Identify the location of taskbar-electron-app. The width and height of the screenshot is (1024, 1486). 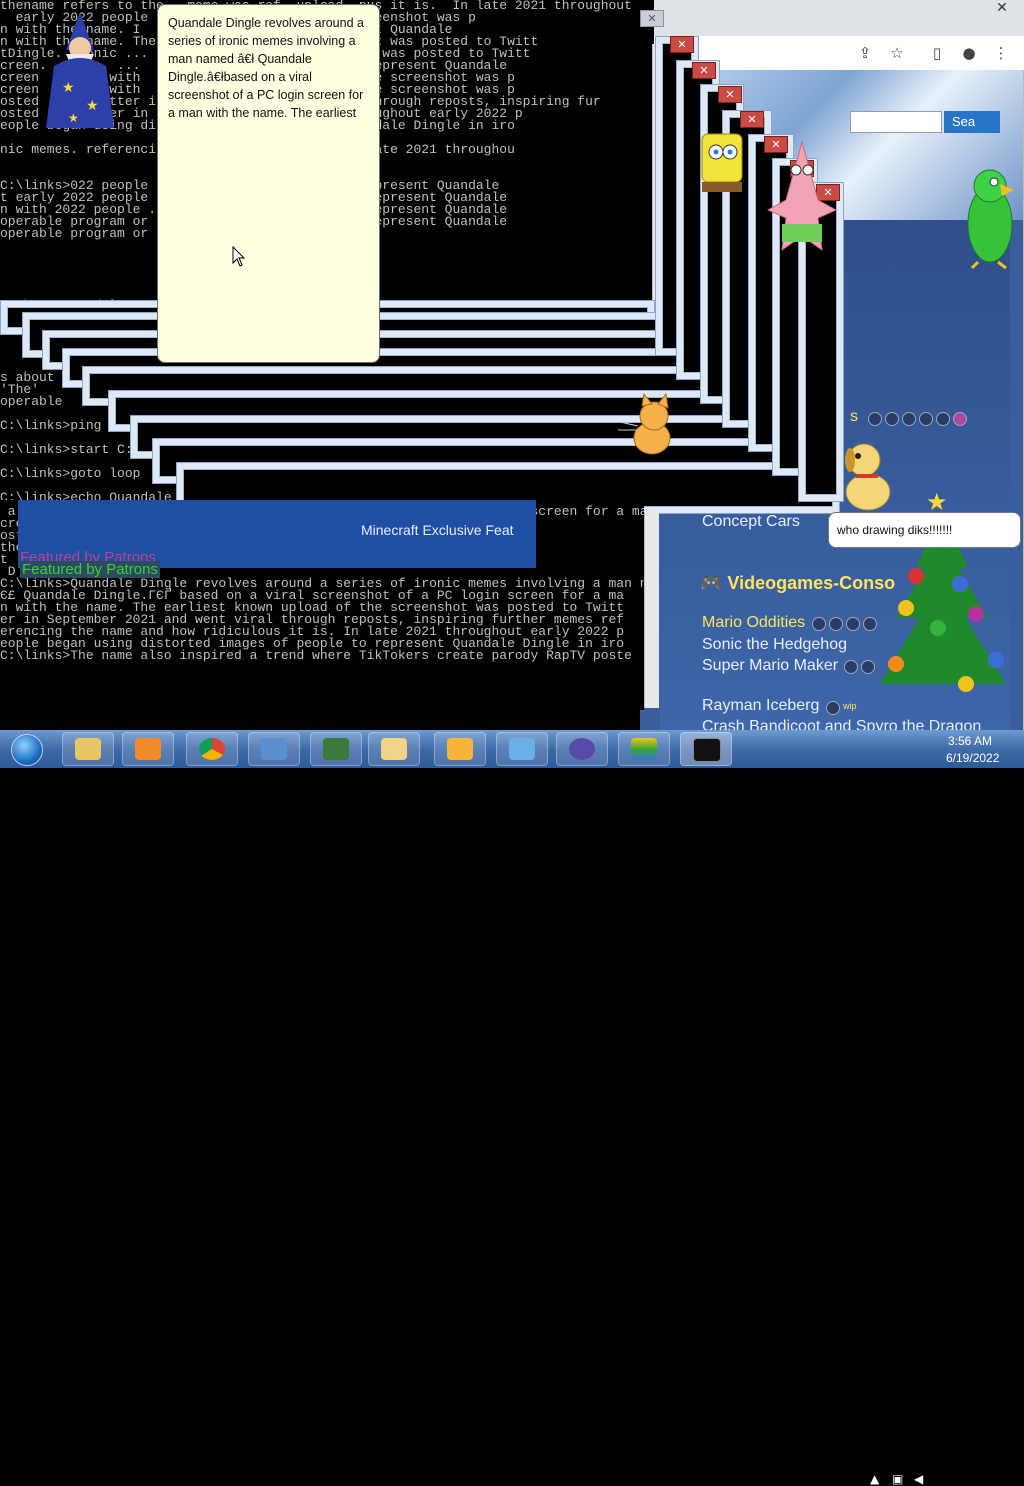
(522, 749).